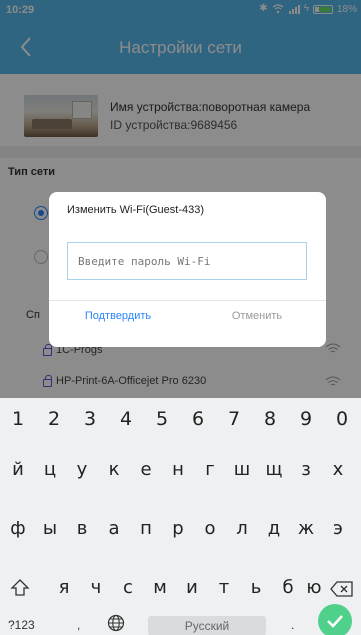  What do you see at coordinates (50, 469) in the screenshot?
I see `key: ц` at bounding box center [50, 469].